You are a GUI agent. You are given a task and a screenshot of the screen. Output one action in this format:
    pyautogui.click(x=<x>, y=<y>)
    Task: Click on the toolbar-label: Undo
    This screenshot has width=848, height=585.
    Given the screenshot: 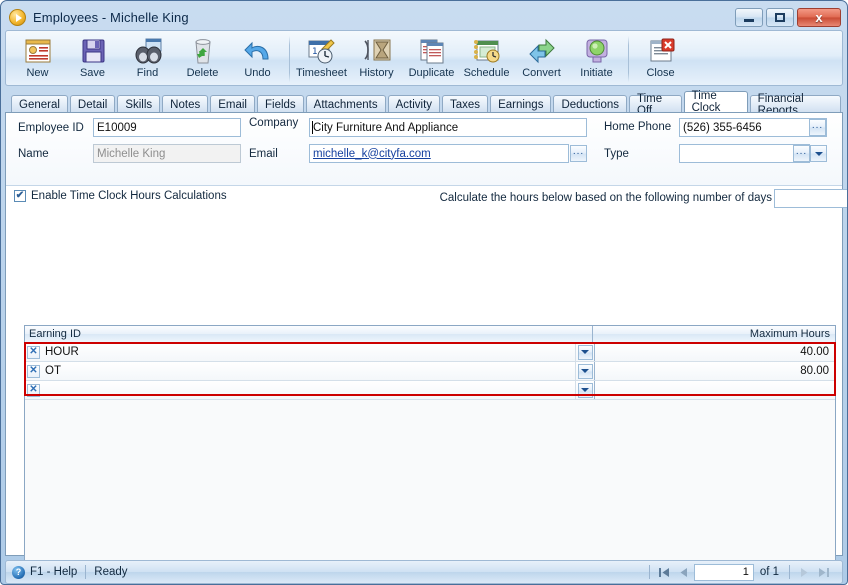 What is the action you would take?
    pyautogui.click(x=257, y=73)
    